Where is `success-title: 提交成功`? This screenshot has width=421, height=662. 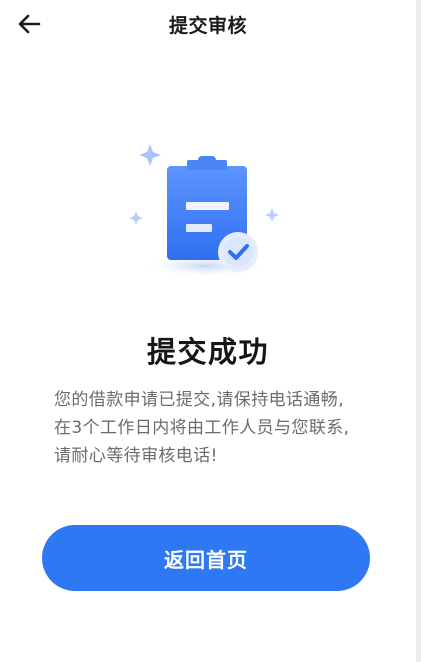
success-title: 提交成功 is located at coordinates (207, 352).